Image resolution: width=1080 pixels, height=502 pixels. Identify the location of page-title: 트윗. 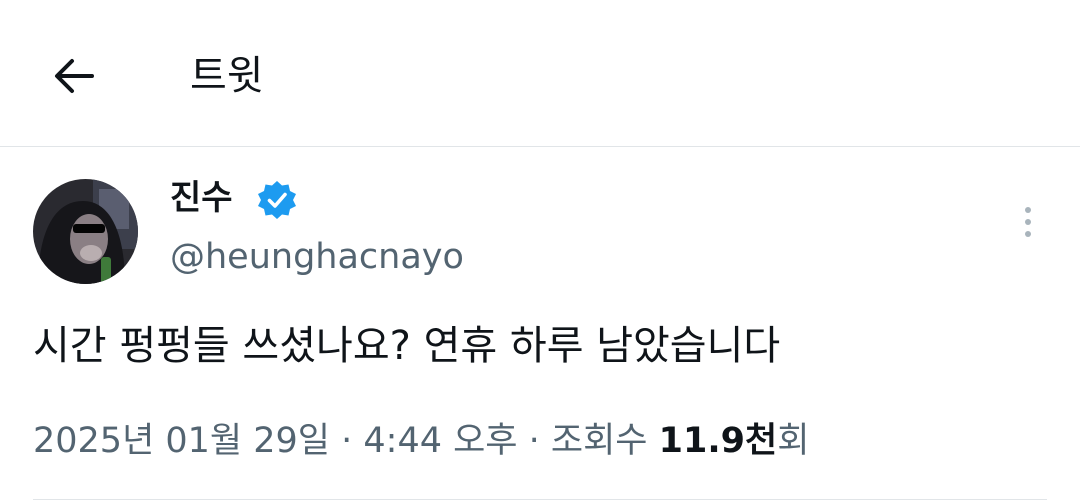
(227, 76).